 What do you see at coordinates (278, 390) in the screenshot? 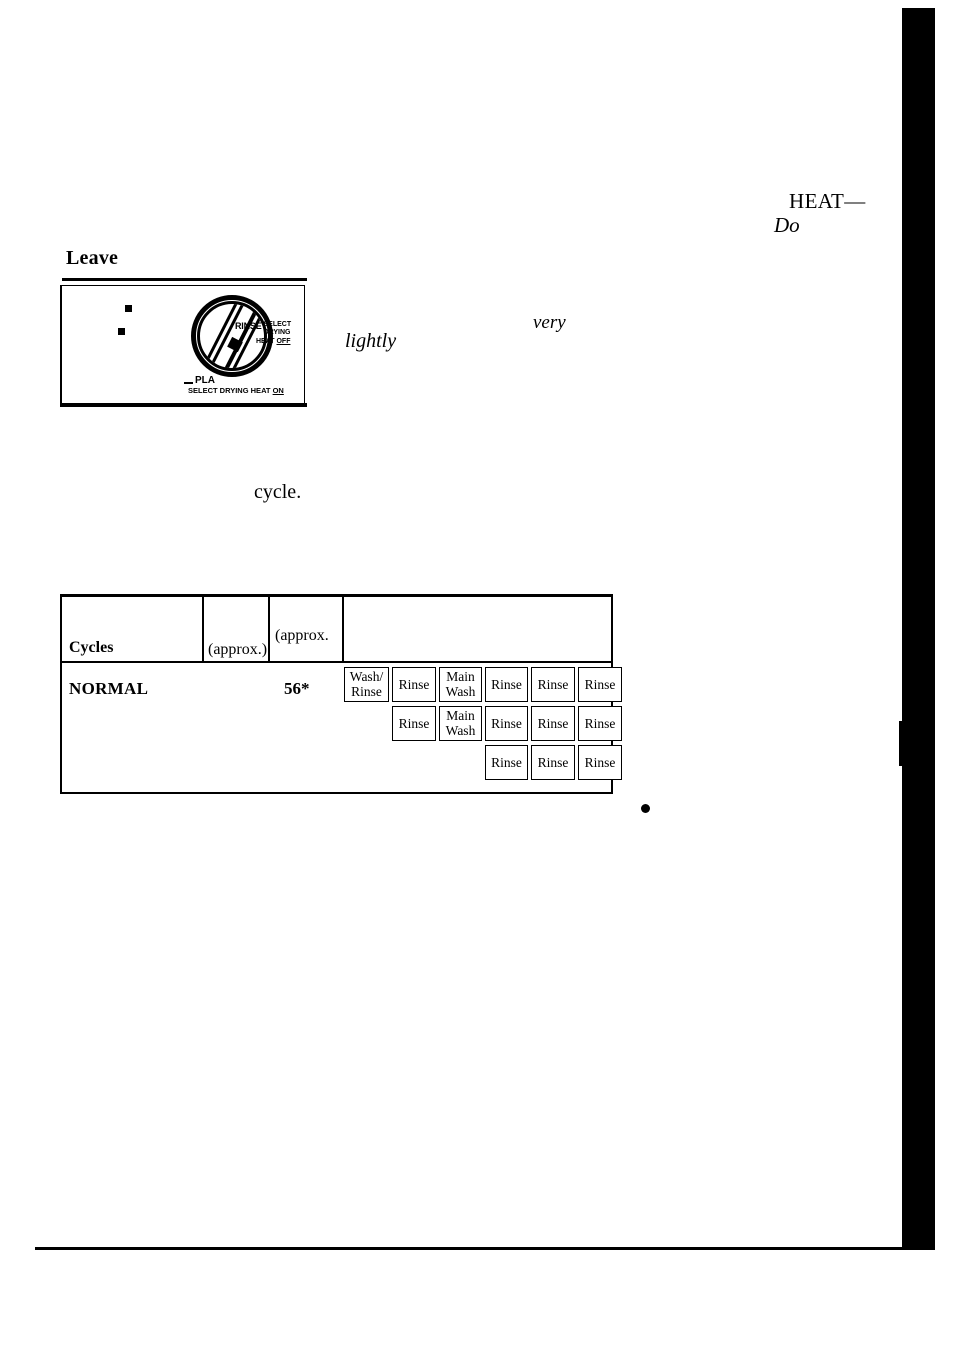
I see `dial-label-on: ON` at bounding box center [278, 390].